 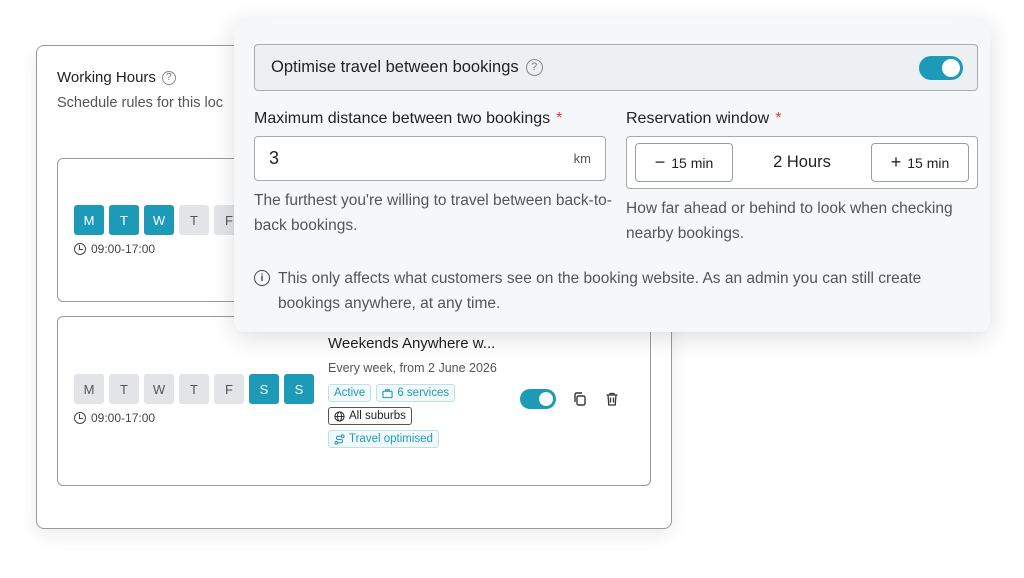 I want to click on max-distance-value: 3, so click(x=274, y=158).